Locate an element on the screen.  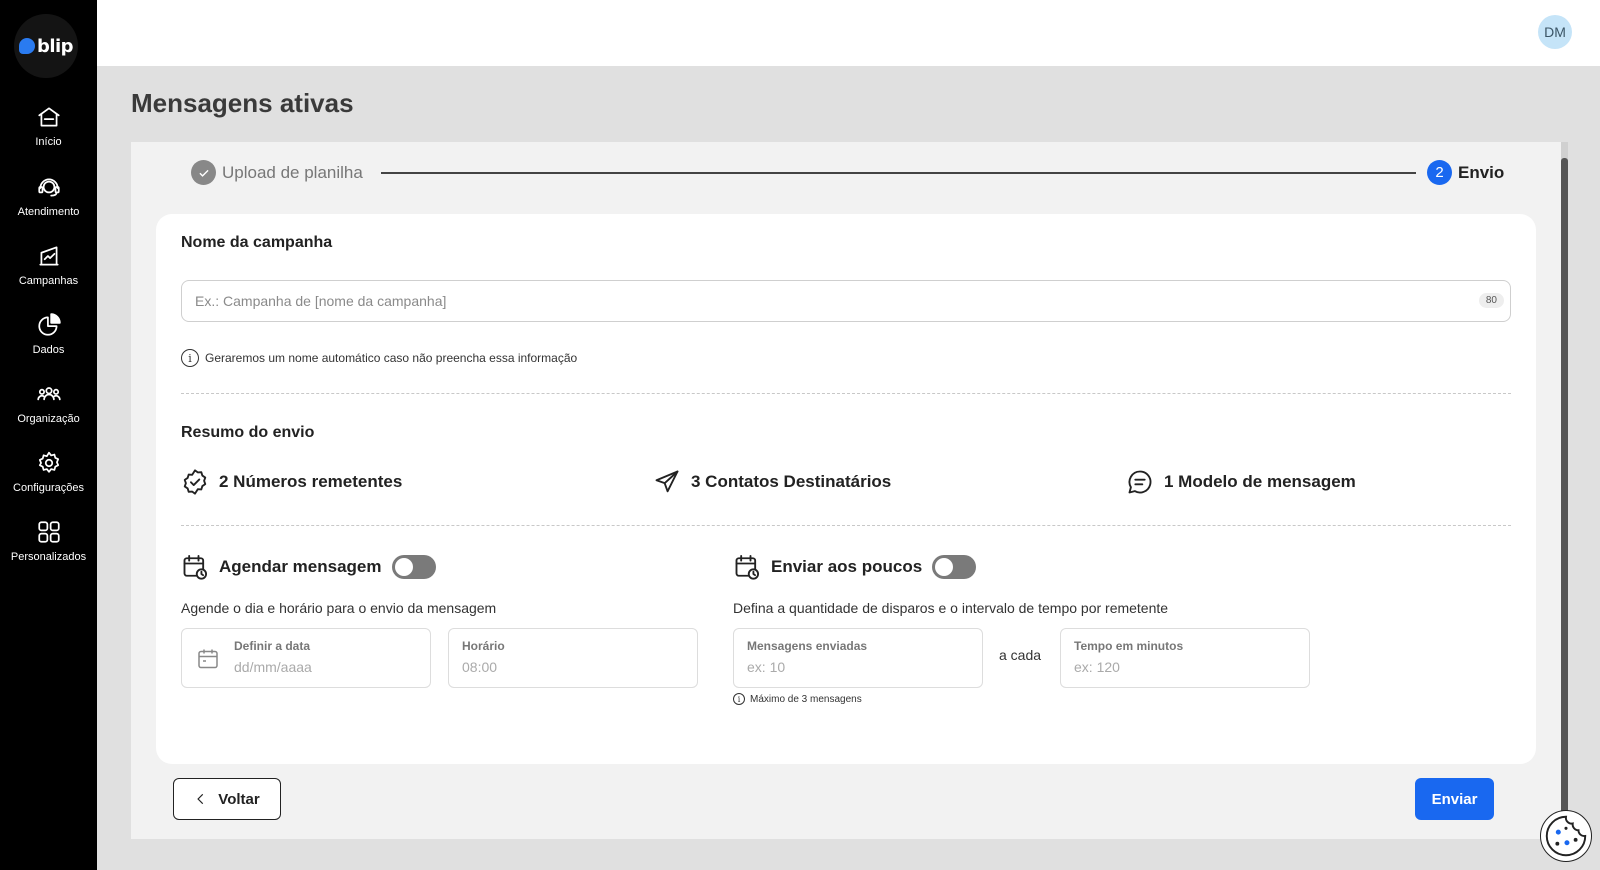
minutes-input is located at coordinates (1164, 667).